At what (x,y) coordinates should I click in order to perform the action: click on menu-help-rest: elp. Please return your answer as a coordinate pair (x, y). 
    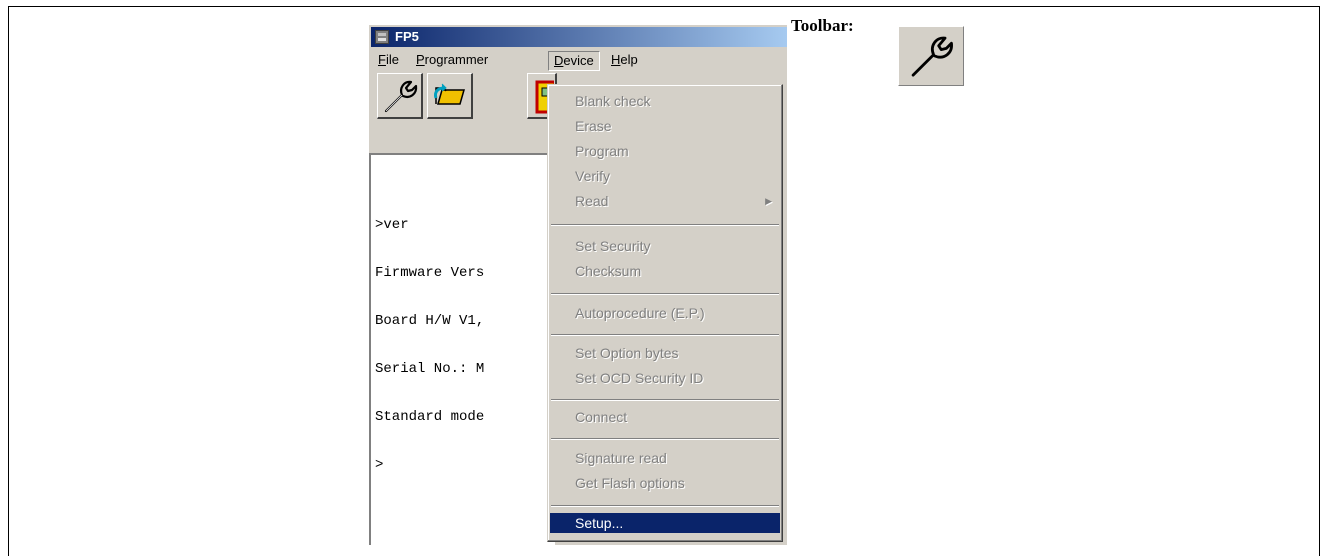
    Looking at the image, I should click on (629, 59).